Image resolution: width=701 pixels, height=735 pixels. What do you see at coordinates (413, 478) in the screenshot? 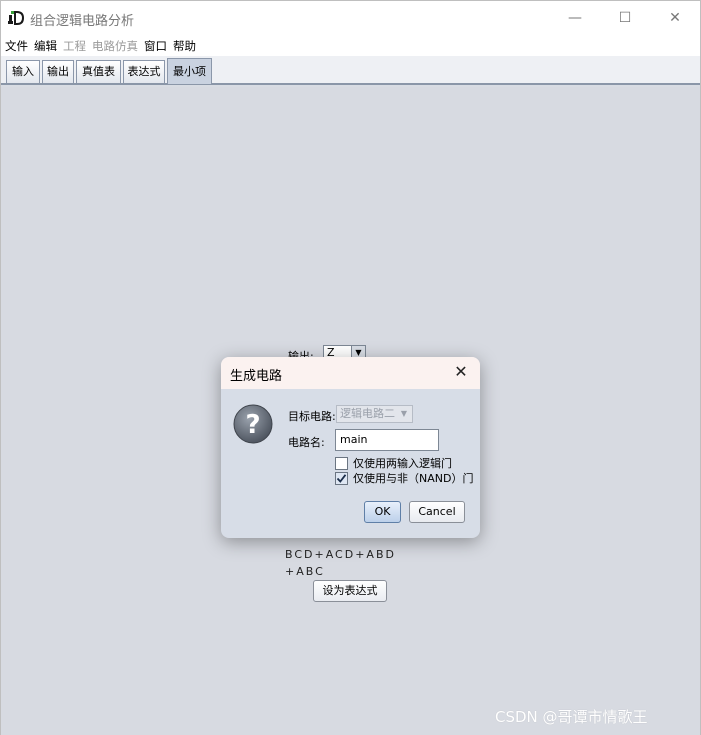
I see `nand-only-label: 仅使用与非（NAND）门` at bounding box center [413, 478].